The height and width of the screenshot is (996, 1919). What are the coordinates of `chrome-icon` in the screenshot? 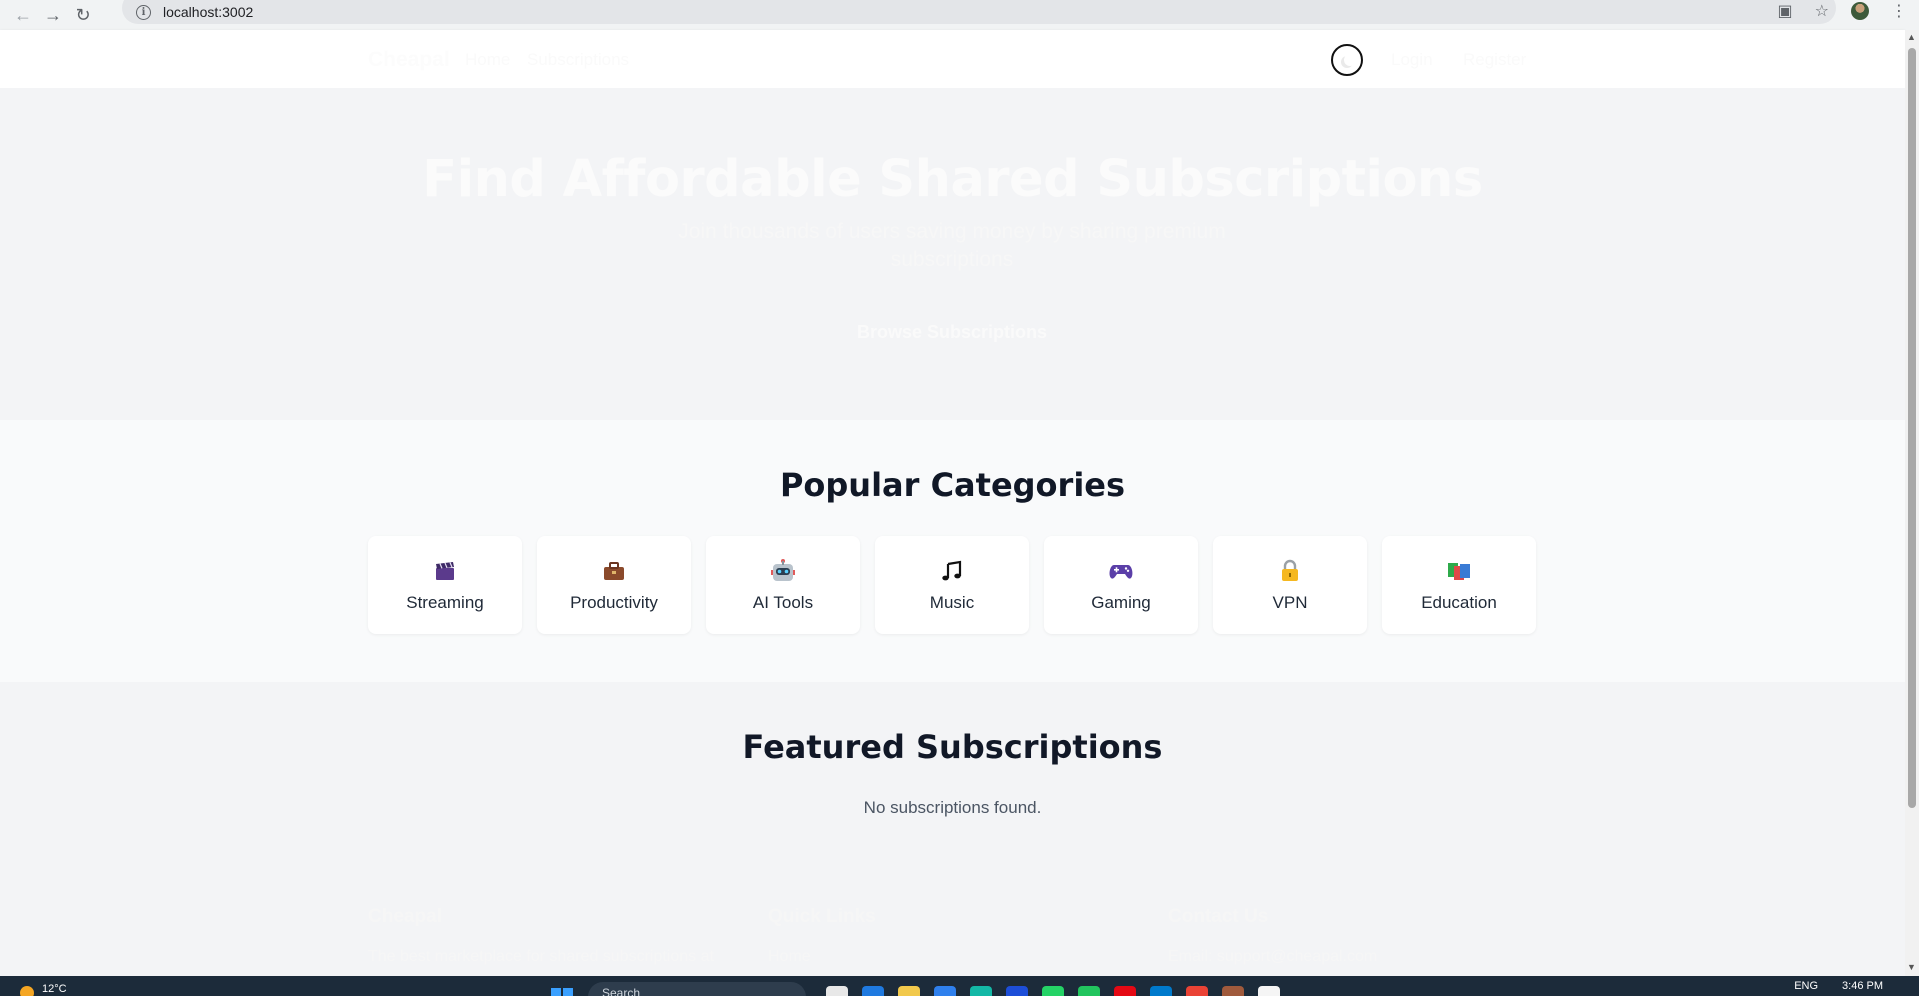 It's located at (1197, 991).